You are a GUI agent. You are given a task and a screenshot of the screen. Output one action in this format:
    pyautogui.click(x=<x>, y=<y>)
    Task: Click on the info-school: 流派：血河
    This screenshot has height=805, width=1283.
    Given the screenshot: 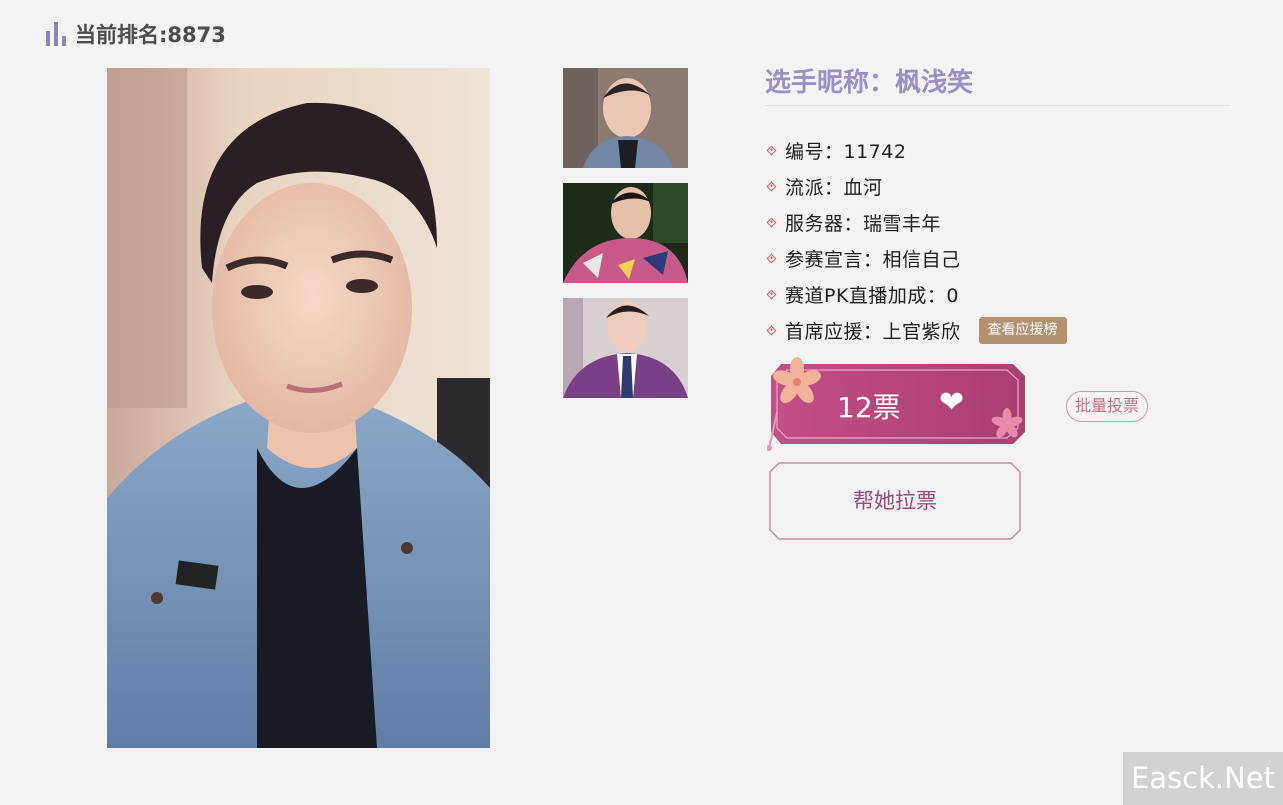 What is the action you would take?
    pyautogui.click(x=916, y=186)
    